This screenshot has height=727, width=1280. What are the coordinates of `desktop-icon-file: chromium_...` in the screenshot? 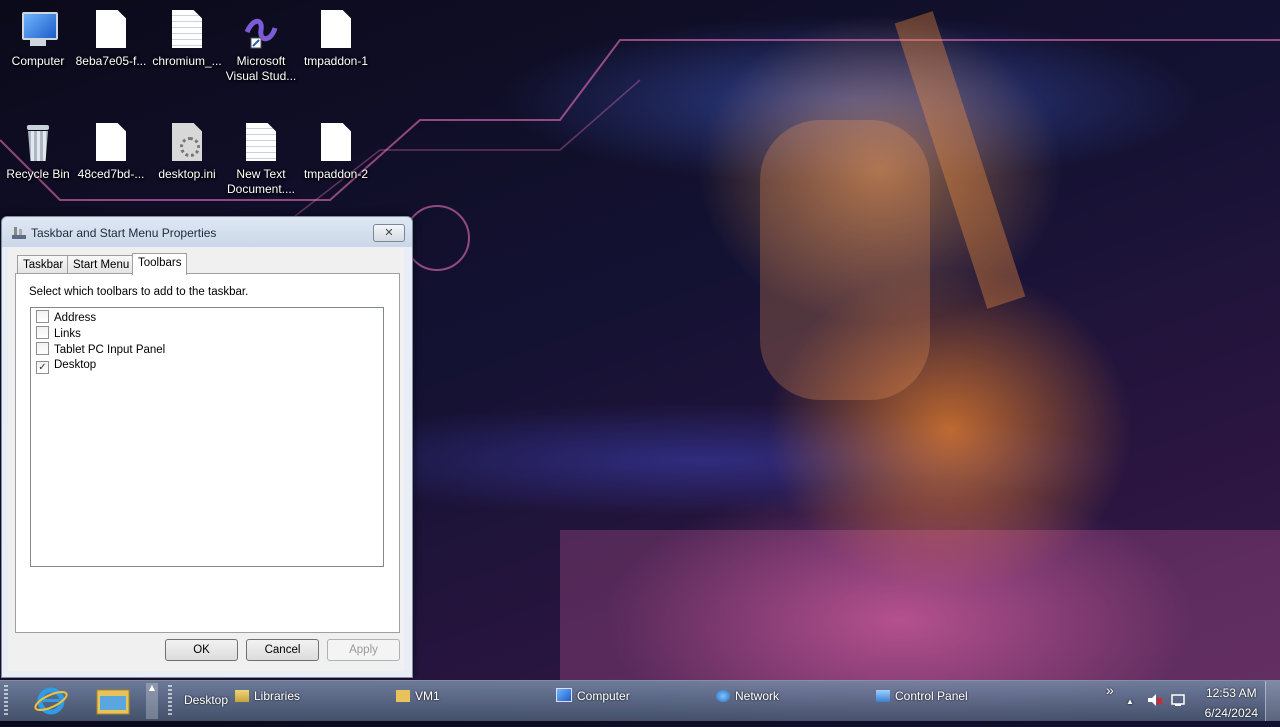 It's located at (187, 39).